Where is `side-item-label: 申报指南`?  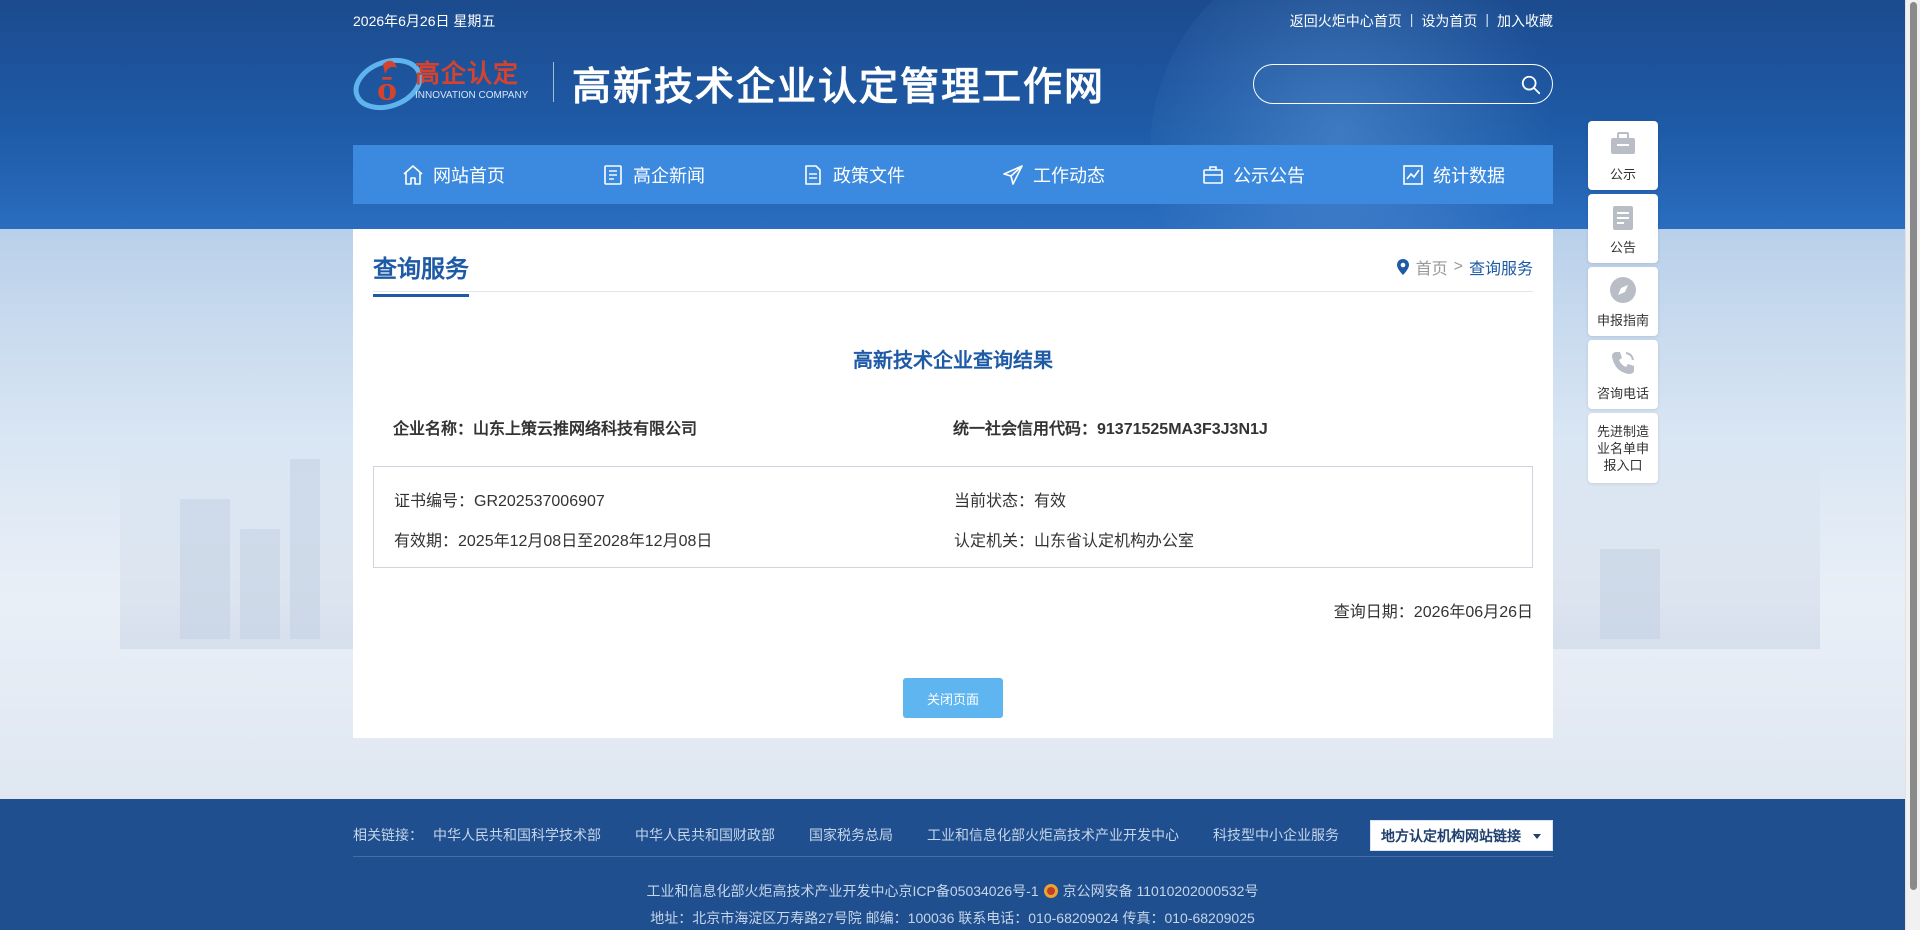 side-item-label: 申报指南 is located at coordinates (1622, 320).